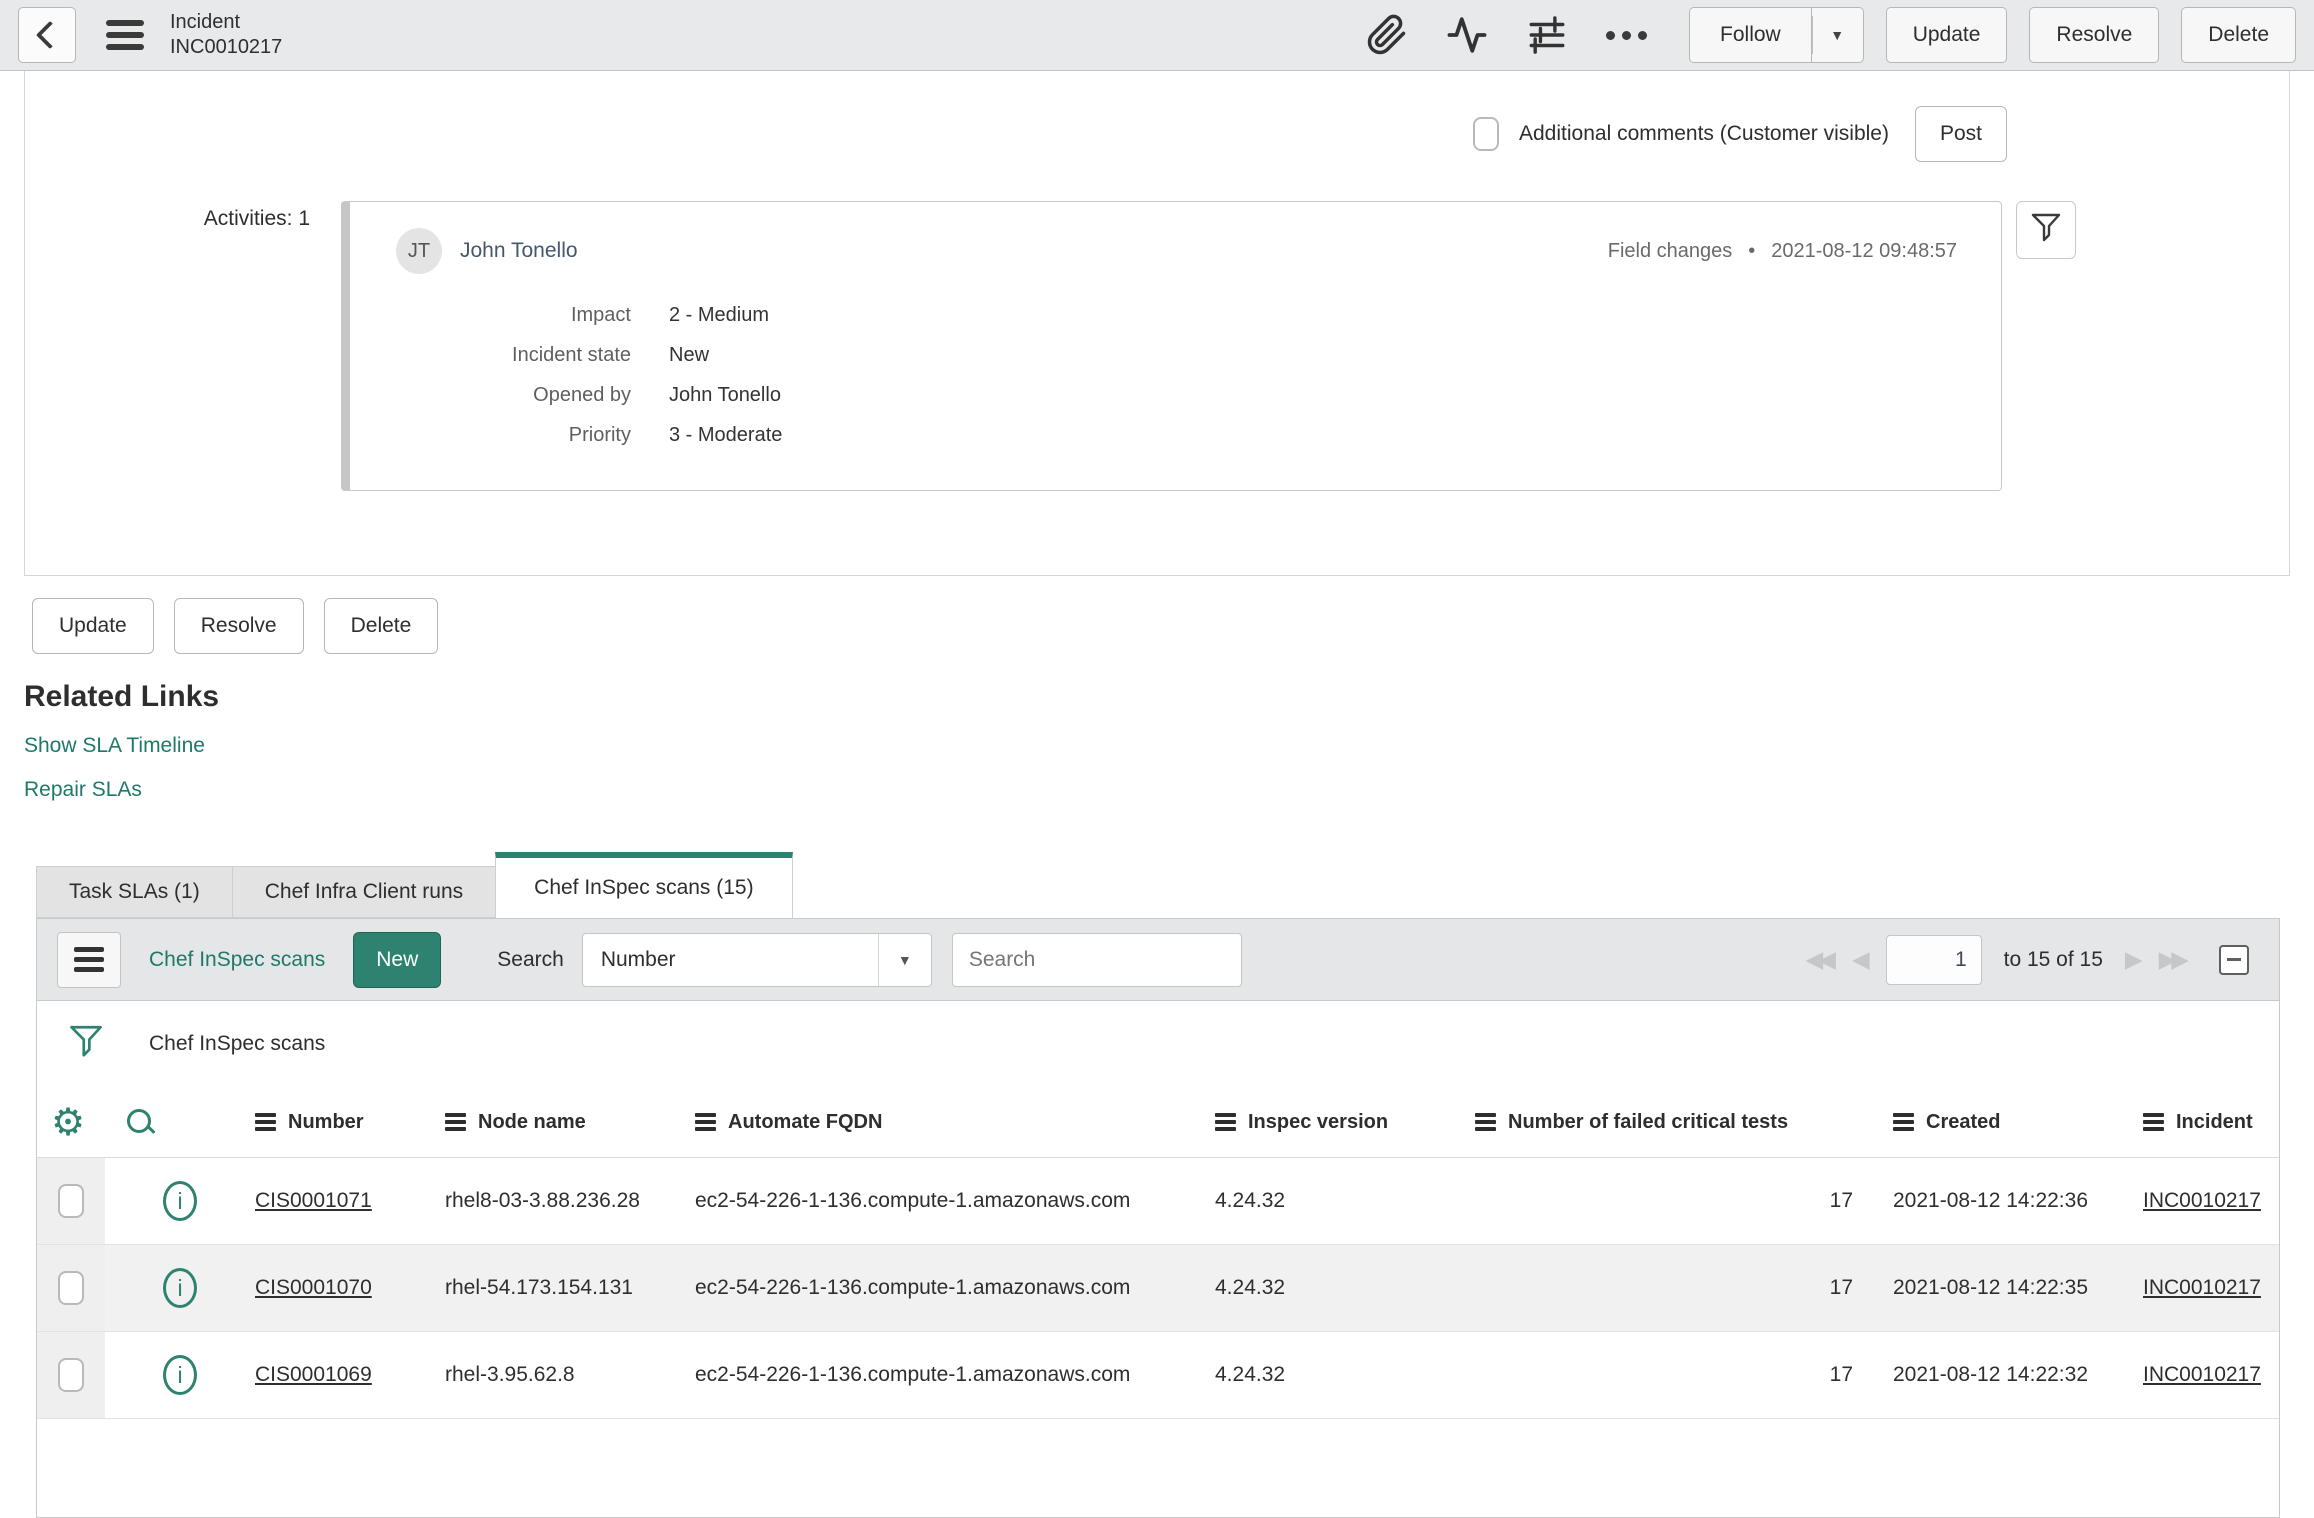 The height and width of the screenshot is (1518, 2314). Describe the element at coordinates (638, 959) in the screenshot. I see `search-field-value: Number` at that location.